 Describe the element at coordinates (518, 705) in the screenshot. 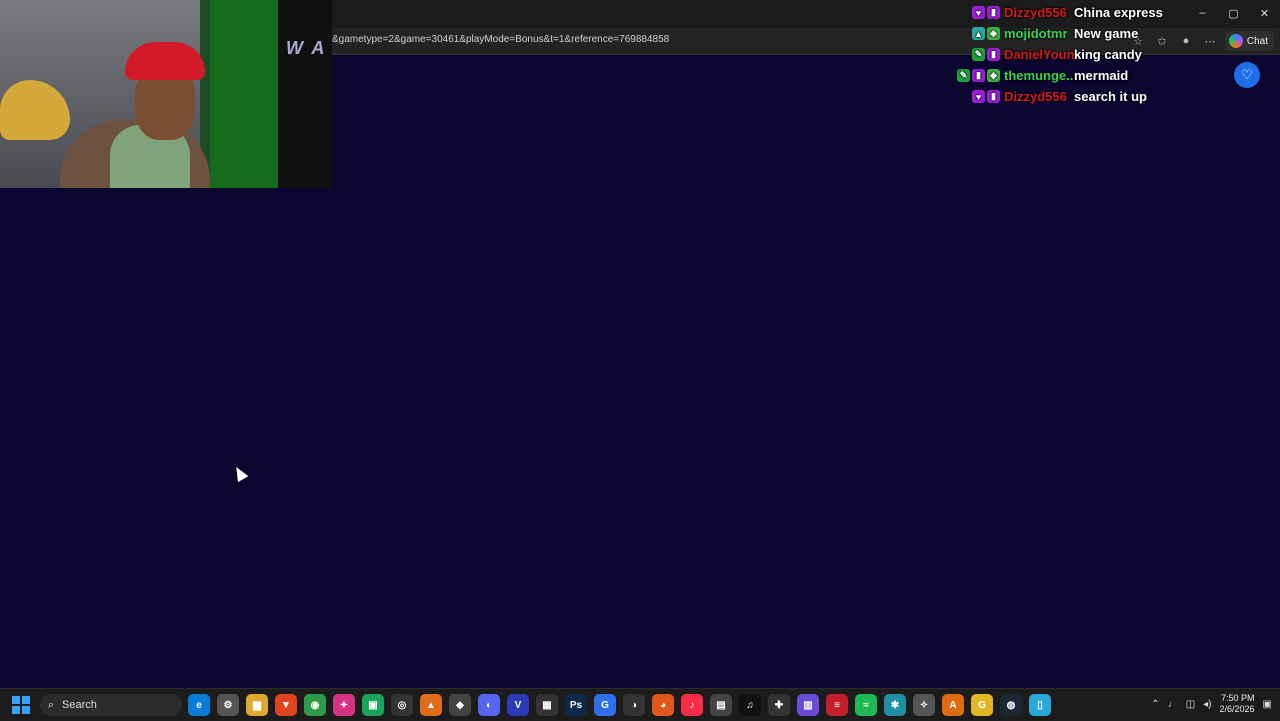

I see `vegas-icon: V` at that location.